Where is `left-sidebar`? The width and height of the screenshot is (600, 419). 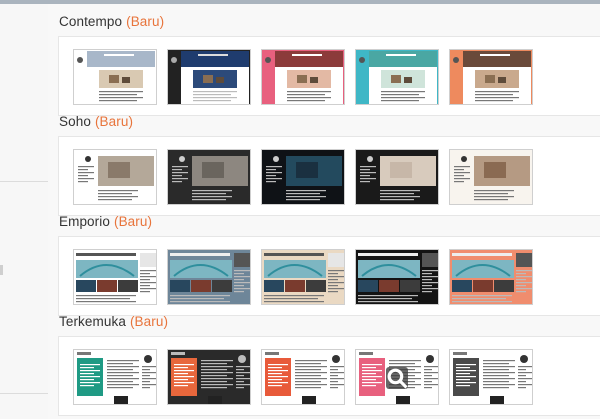
left-sidebar is located at coordinates (24, 211).